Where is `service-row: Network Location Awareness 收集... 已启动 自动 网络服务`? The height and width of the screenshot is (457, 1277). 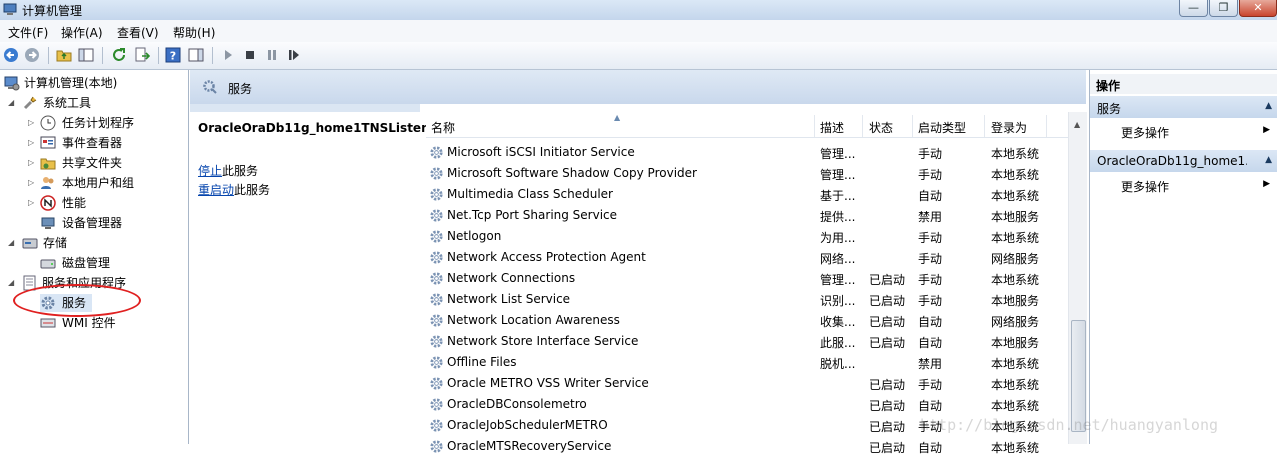
service-row: Network Location Awareness 收集... 已启动 自动 网络服务 is located at coordinates (746, 320).